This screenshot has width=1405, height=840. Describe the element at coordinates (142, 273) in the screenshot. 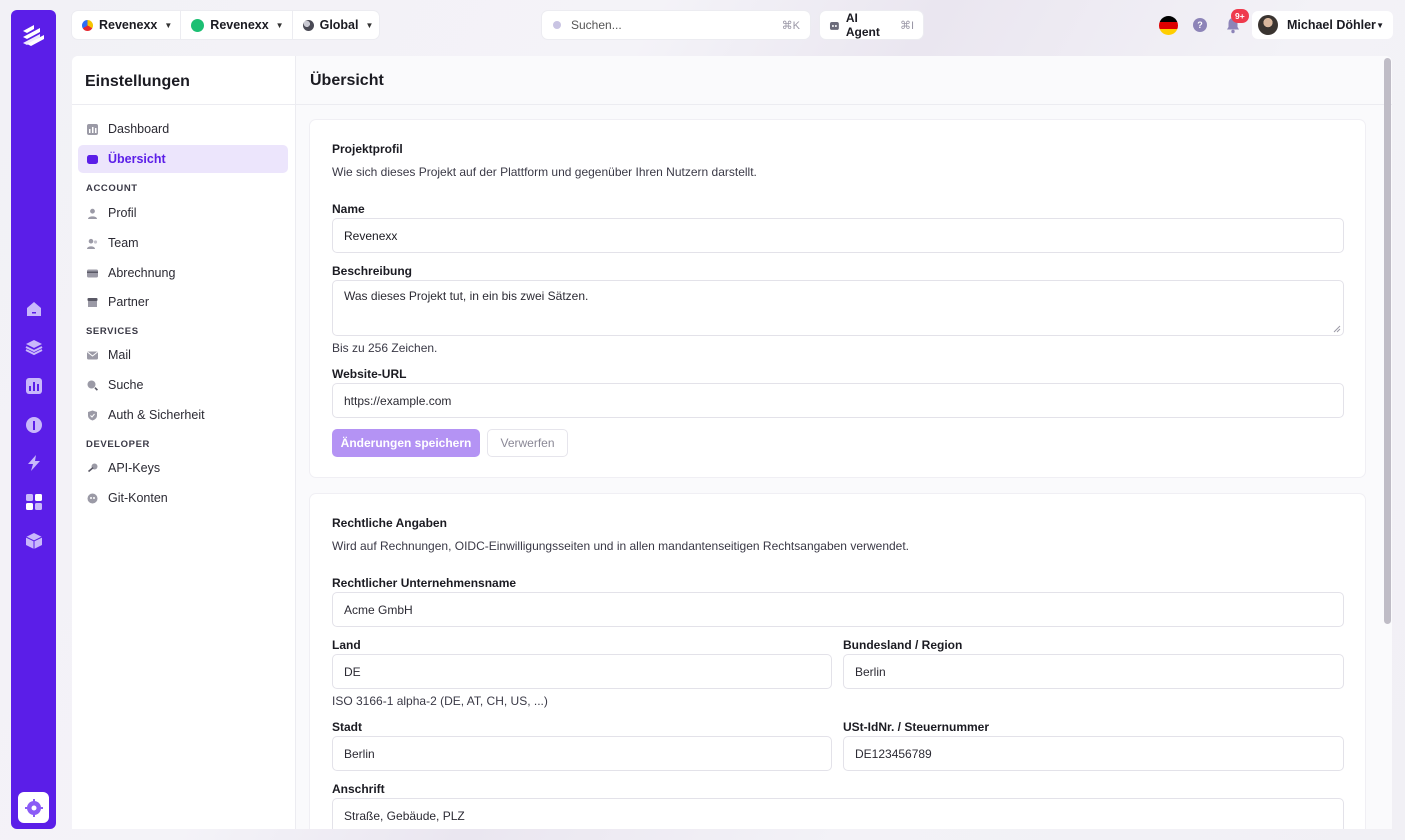

I see `sidebar-item-label: Abrechnung` at that location.